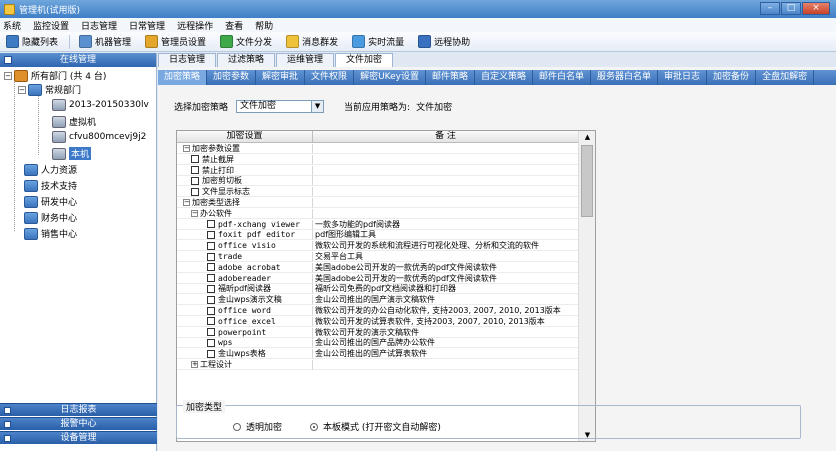 The height and width of the screenshot is (451, 836). I want to click on subtab-encrypt-backup: 加密备份, so click(732, 77).